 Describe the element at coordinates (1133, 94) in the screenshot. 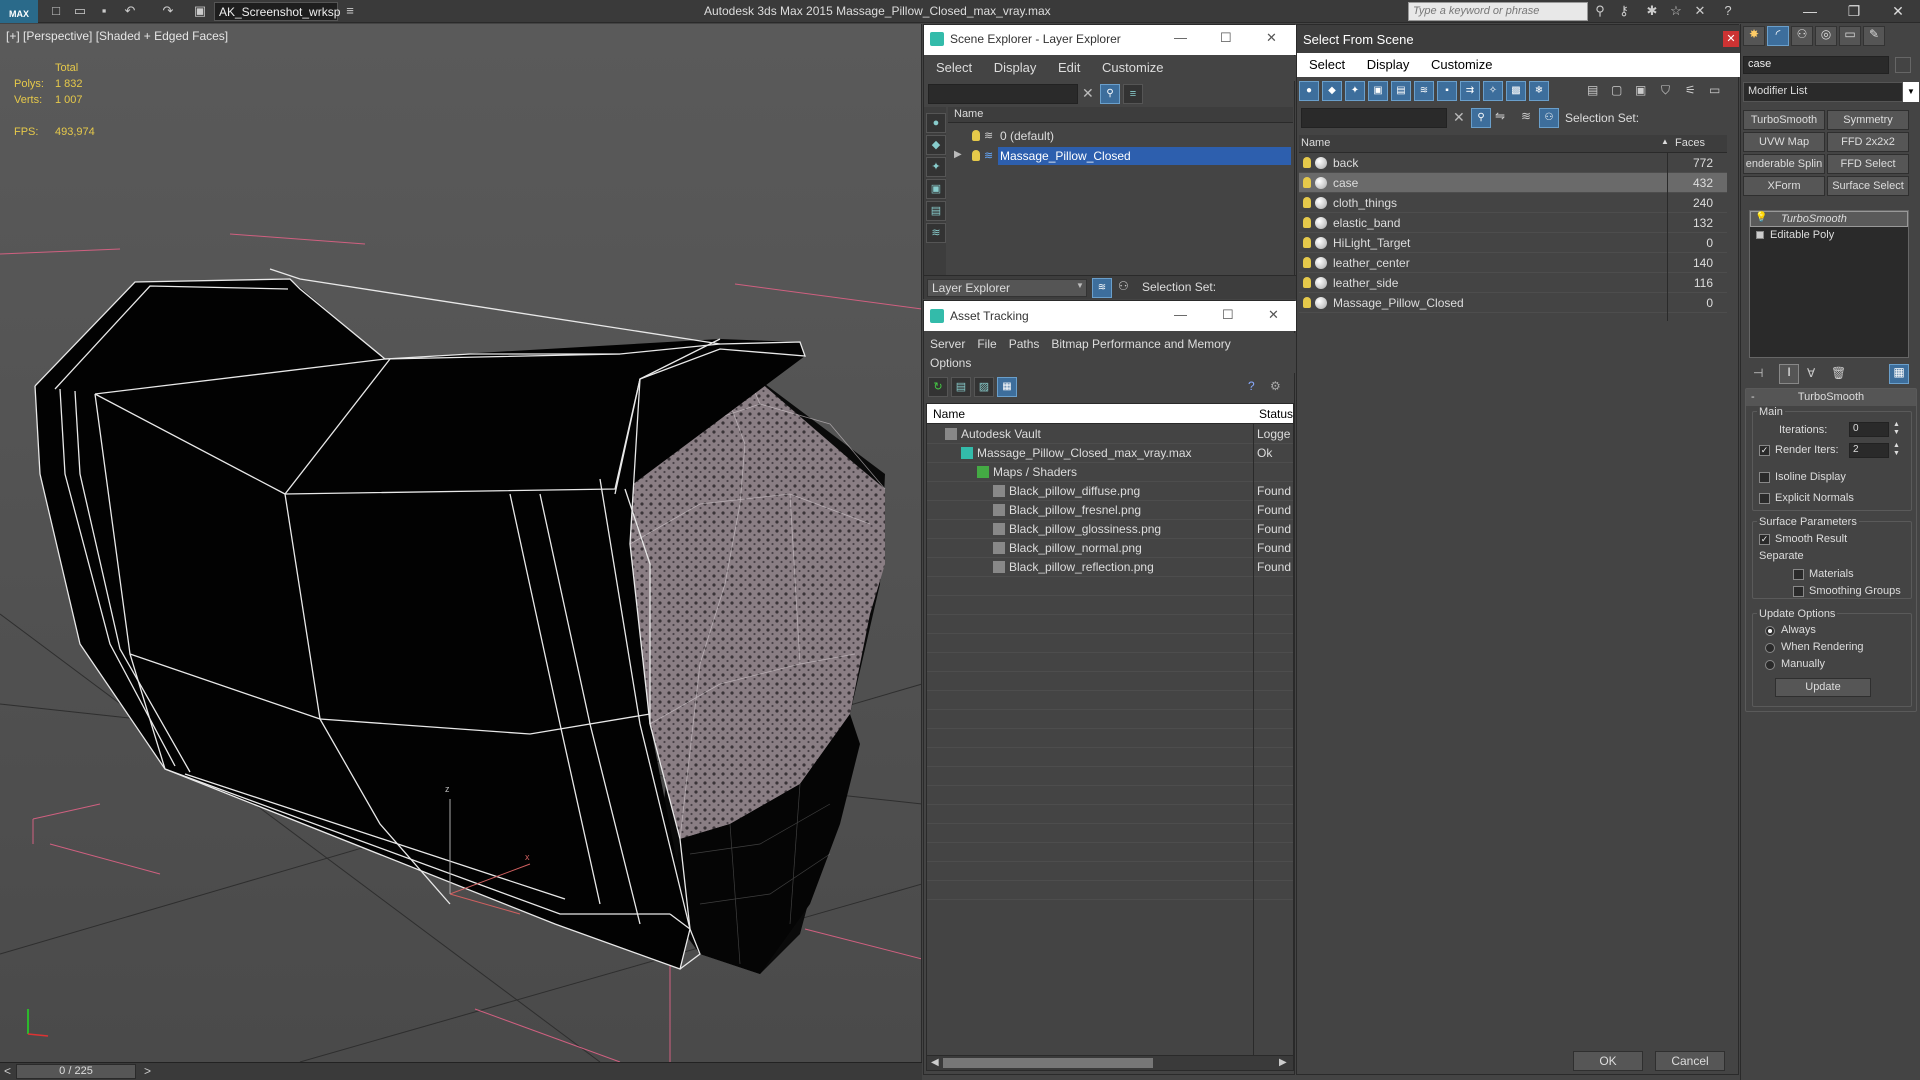

I see `se-layer-options-icon: ≡` at that location.